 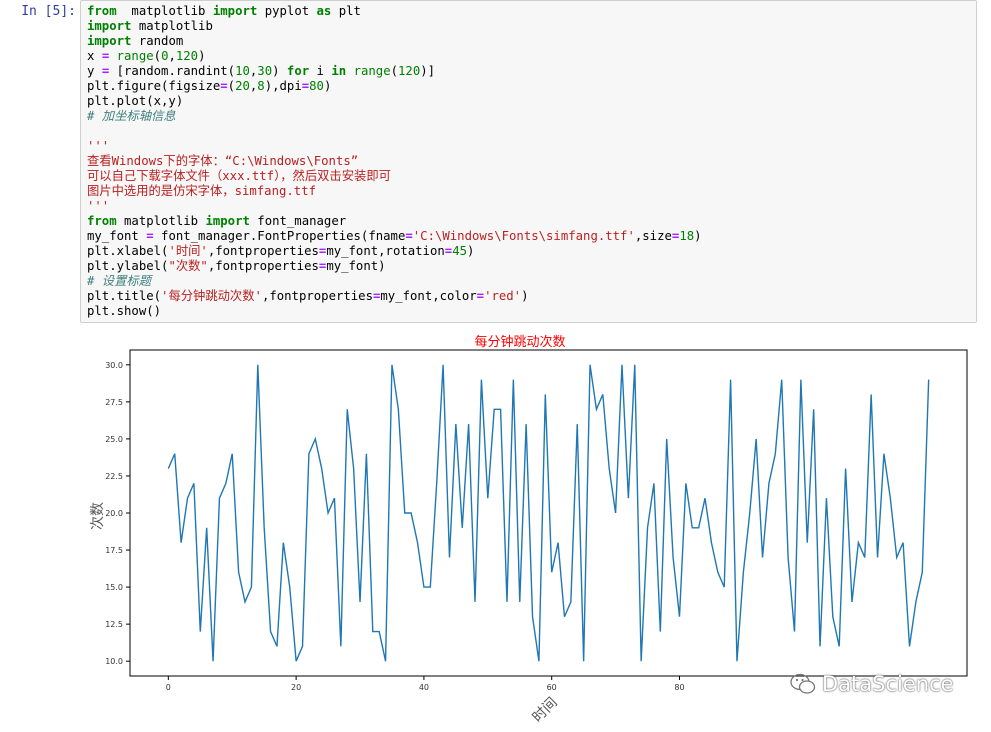 What do you see at coordinates (264, 71) in the screenshot?
I see `code-token: 30` at bounding box center [264, 71].